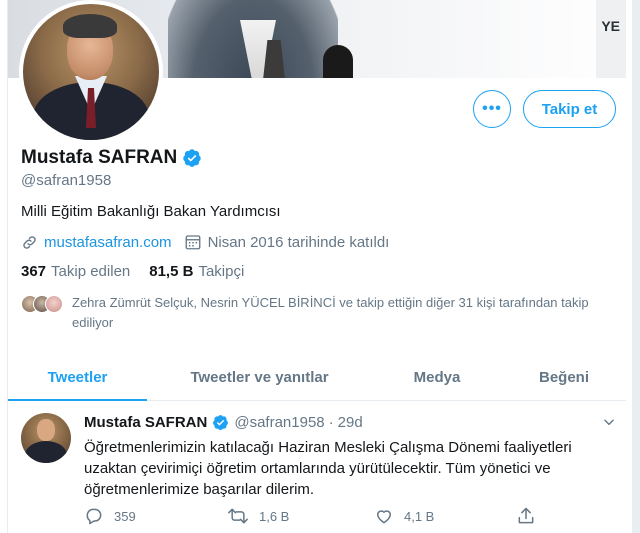 Image resolution: width=640 pixels, height=533 pixels. I want to click on tweet-avatar-face, so click(46, 430).